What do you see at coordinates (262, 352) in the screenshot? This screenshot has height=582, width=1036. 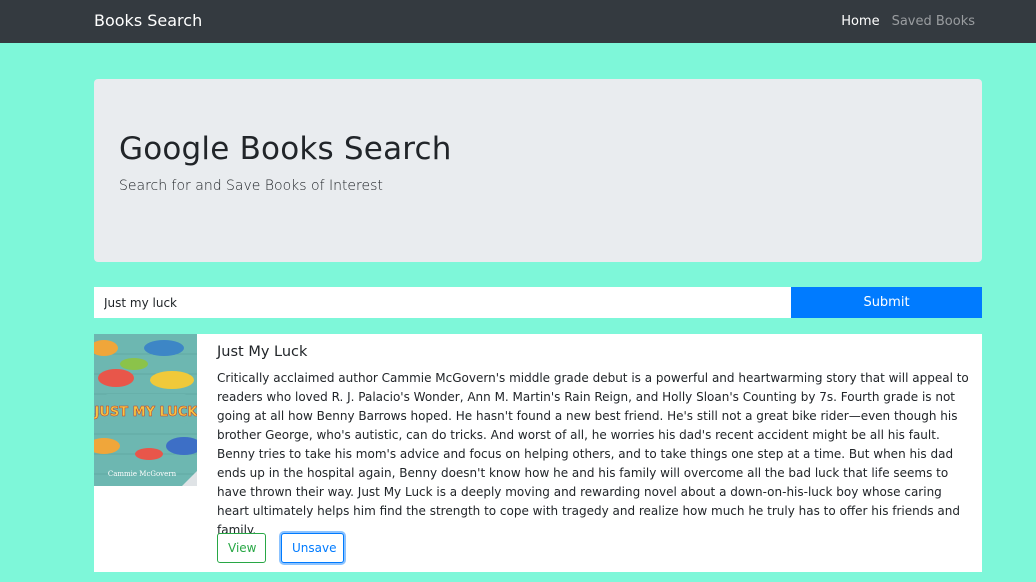 I see `book-title: Just My Luck` at bounding box center [262, 352].